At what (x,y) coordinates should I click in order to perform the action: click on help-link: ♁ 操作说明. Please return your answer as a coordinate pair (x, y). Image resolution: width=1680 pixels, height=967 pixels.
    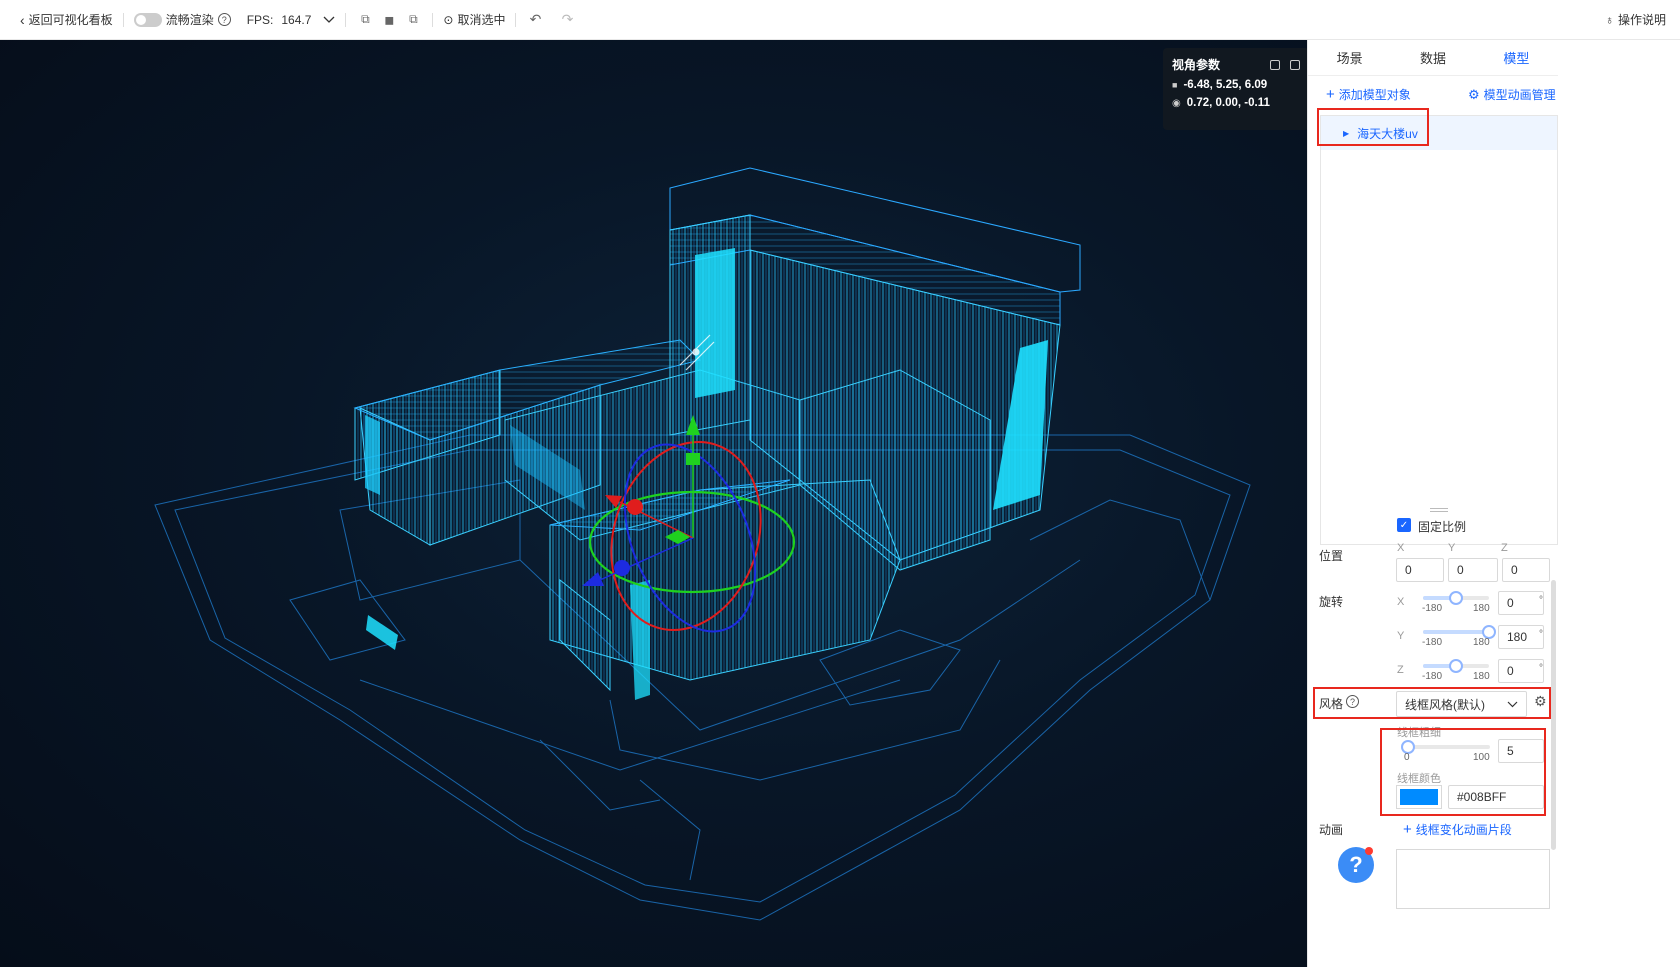
    Looking at the image, I should click on (1635, 19).